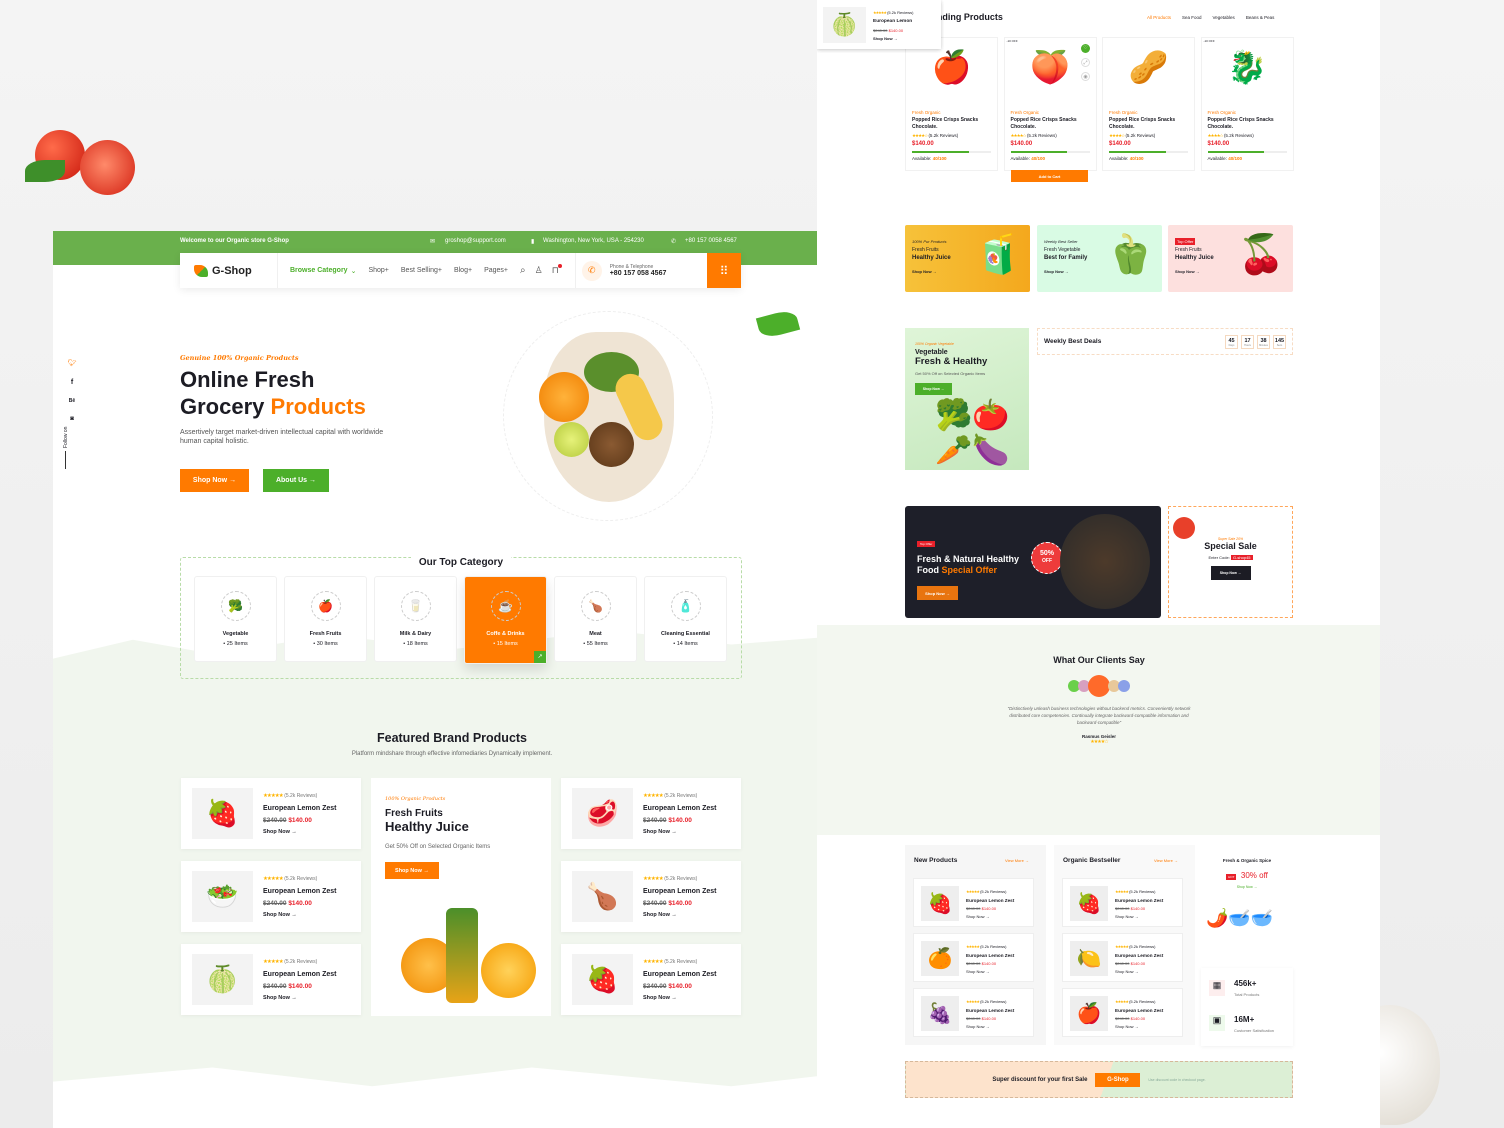 Image resolution: width=1504 pixels, height=1128 pixels. Describe the element at coordinates (505, 620) in the screenshot. I see `category-card: ☕ Coffe & Drinks • 15 Items ↗` at that location.